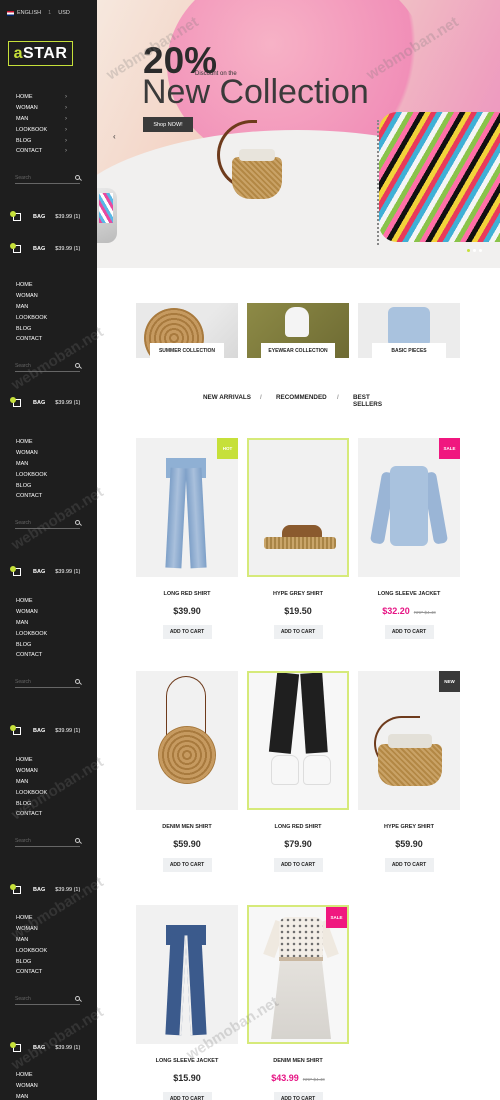 The width and height of the screenshot is (500, 1100). Describe the element at coordinates (376, 401) in the screenshot. I see `tab-best-sellers: BEST SELLERS` at that location.